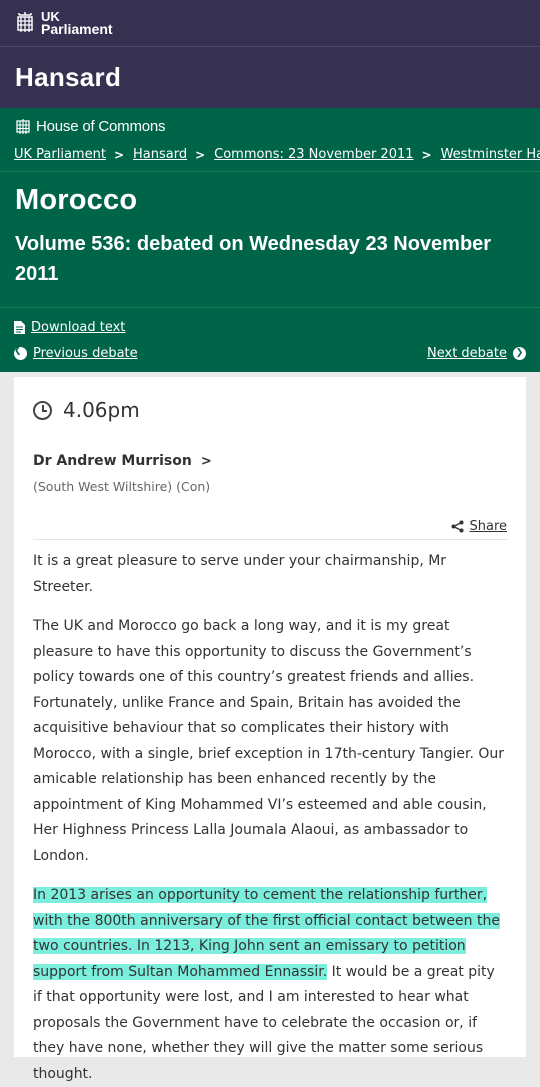 Image resolution: width=540 pixels, height=1087 pixels. What do you see at coordinates (101, 126) in the screenshot?
I see `house-name: House of Commons` at bounding box center [101, 126].